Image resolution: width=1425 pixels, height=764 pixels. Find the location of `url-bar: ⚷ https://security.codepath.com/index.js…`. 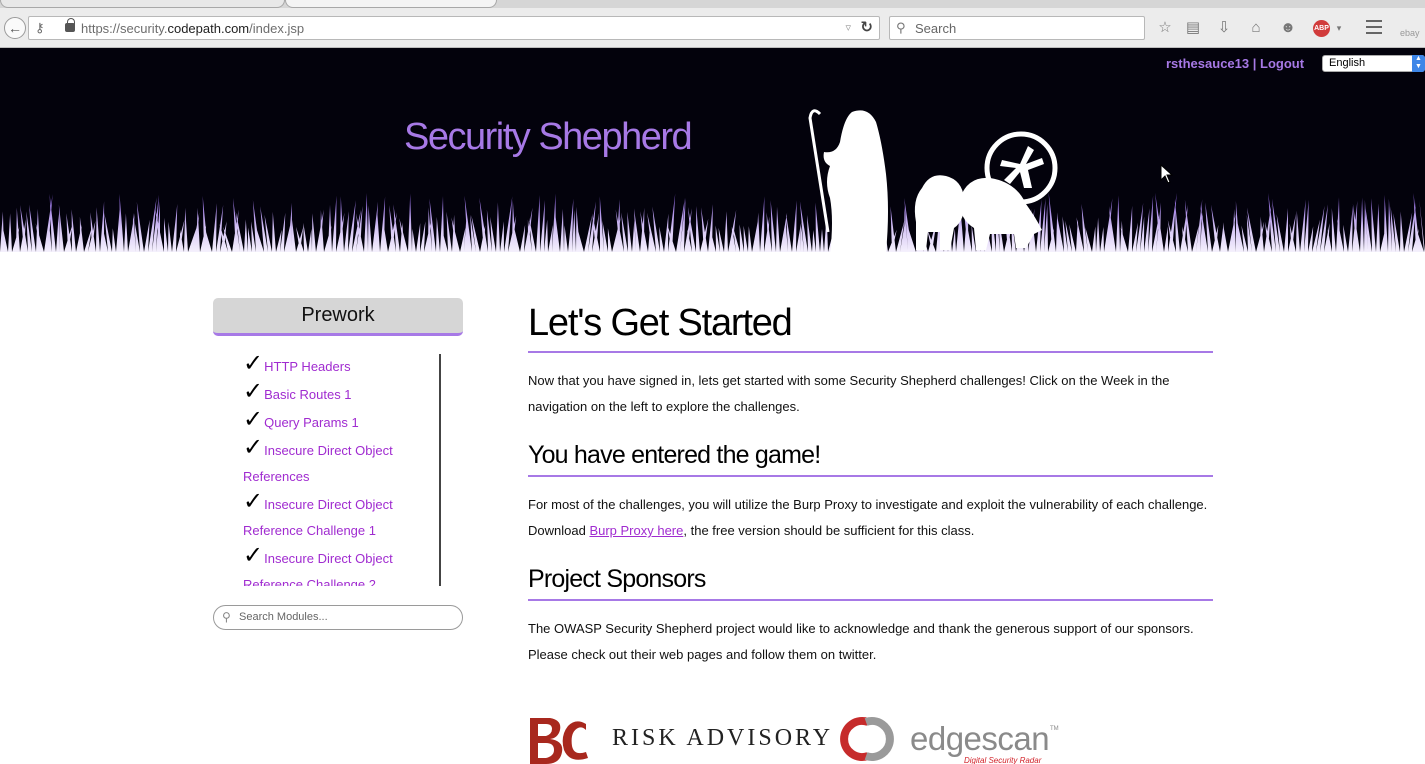

url-bar: ⚷ https://security.codepath.com/index.js… is located at coordinates (454, 28).